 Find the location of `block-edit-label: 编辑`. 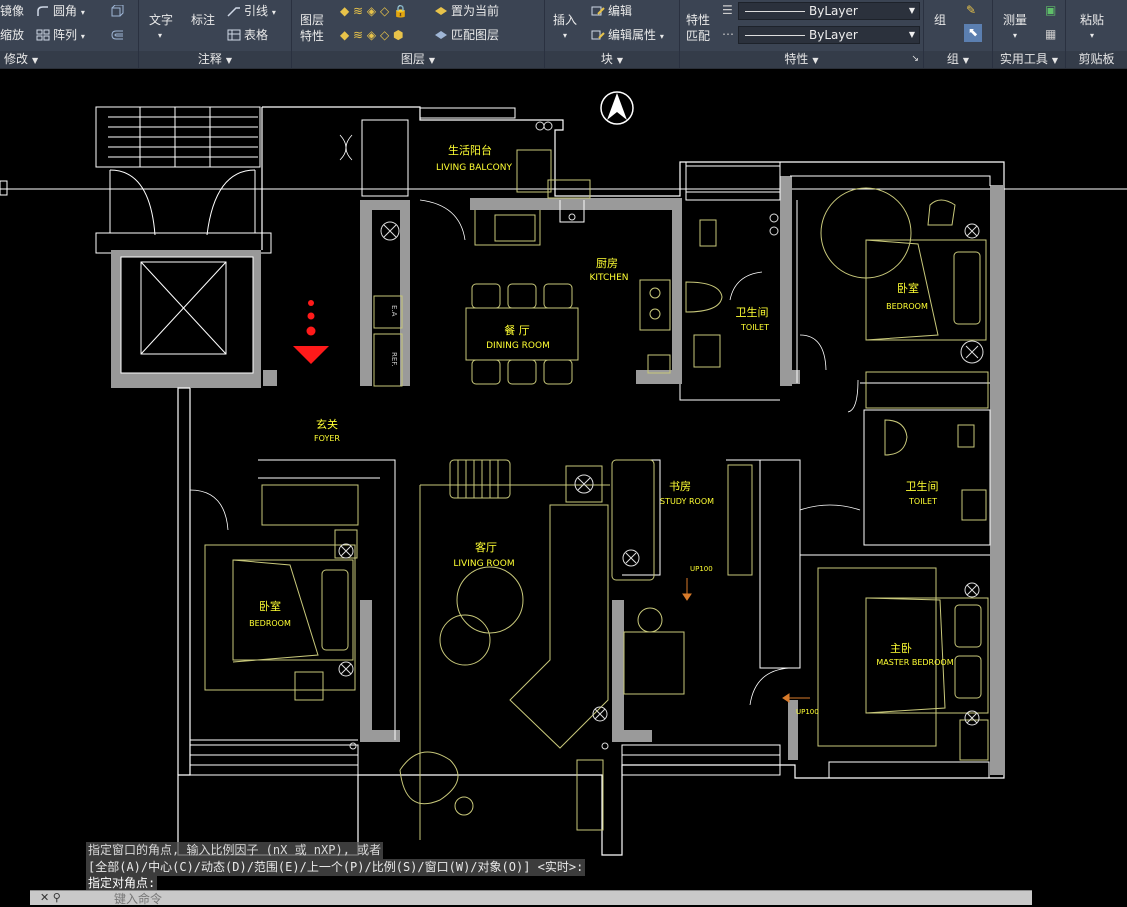

block-edit-label: 编辑 is located at coordinates (620, 11).